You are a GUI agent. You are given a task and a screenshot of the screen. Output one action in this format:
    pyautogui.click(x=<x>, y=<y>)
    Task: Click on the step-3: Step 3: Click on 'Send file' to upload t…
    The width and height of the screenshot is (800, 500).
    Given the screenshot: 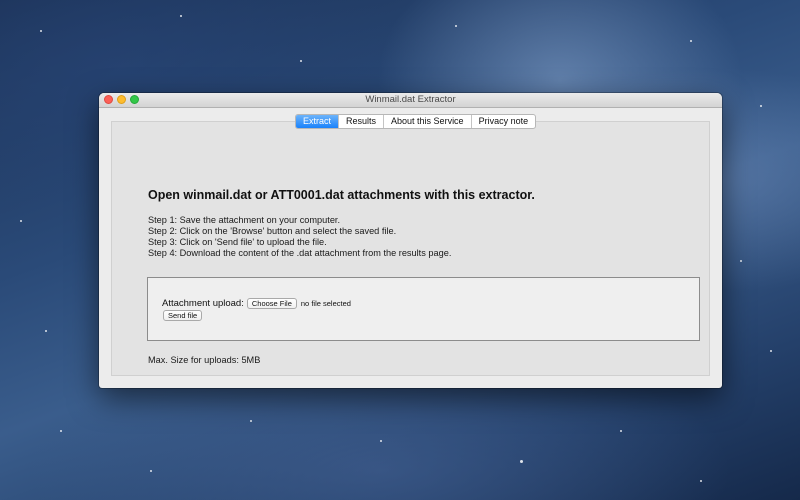 What is the action you would take?
    pyautogui.click(x=237, y=242)
    